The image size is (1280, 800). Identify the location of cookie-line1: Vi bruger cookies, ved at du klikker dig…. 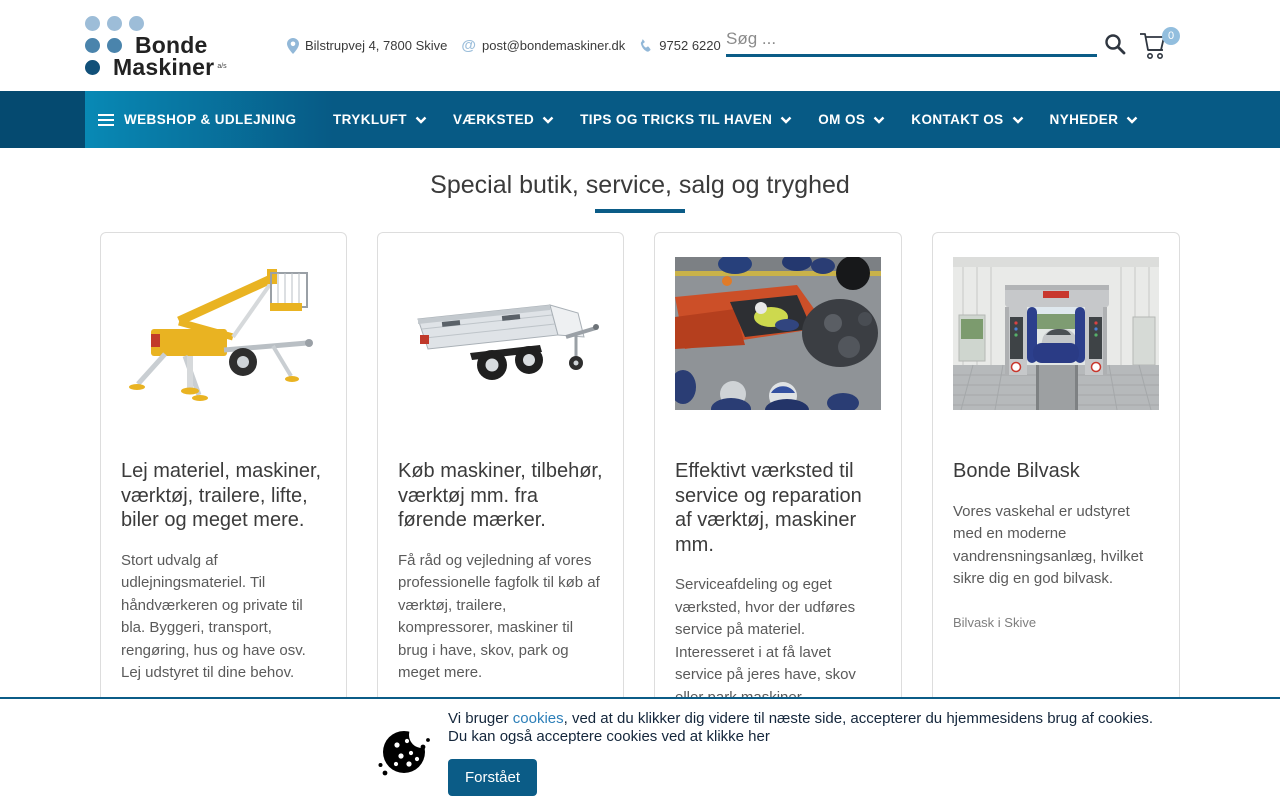
(800, 719).